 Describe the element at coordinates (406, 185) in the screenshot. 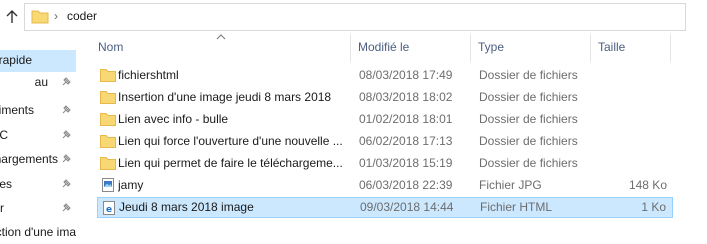

I see `file-modified: 06/03/2018 22:39` at that location.